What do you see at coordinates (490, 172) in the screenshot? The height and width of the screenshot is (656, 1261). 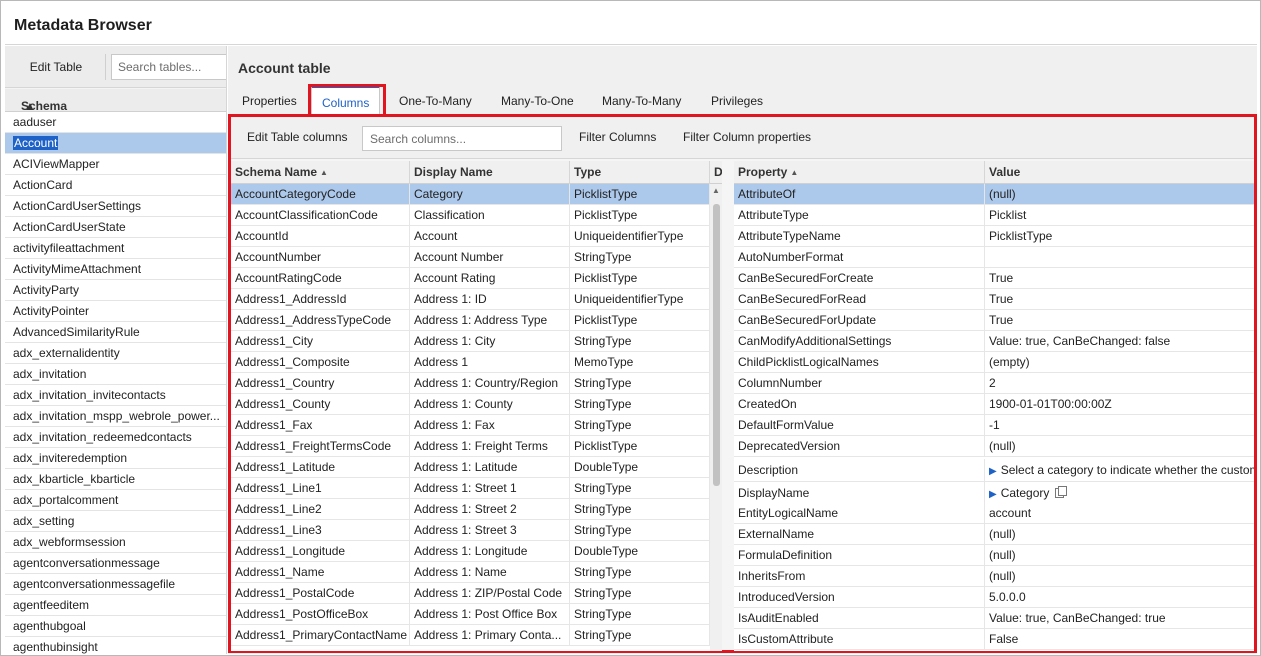 I see `col-header-display-name: Display Name` at bounding box center [490, 172].